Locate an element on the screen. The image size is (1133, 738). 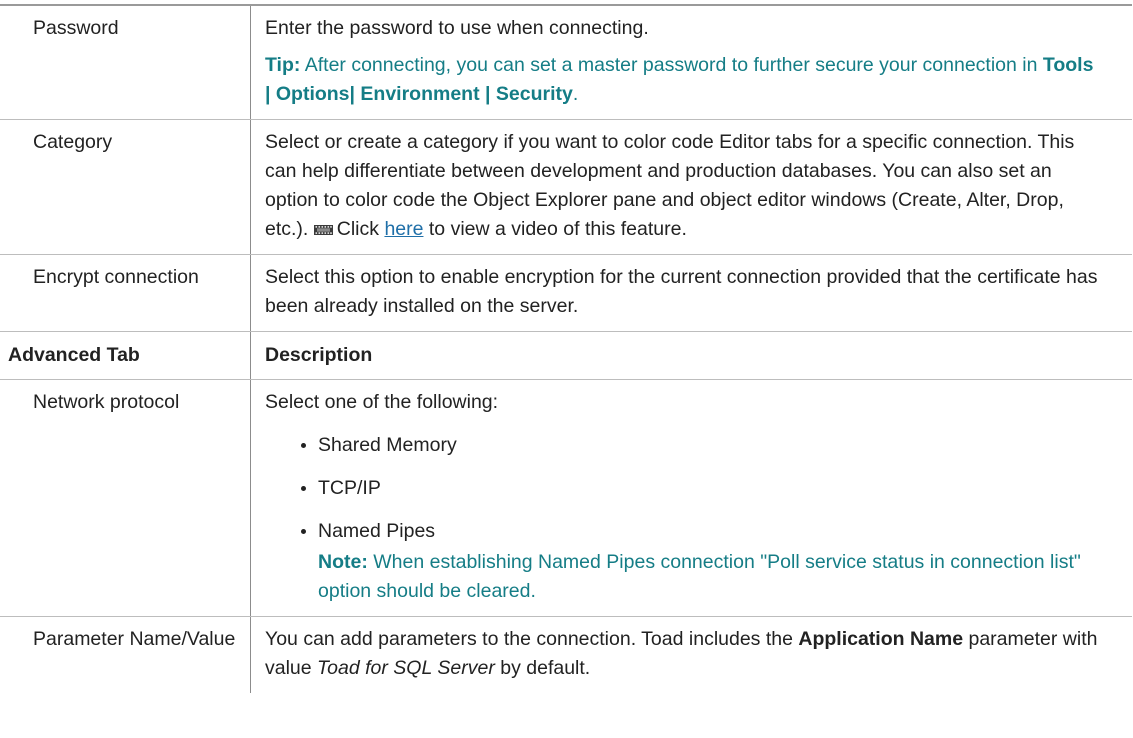
header-advanced-tab: Advanced Tab is located at coordinates (74, 355).